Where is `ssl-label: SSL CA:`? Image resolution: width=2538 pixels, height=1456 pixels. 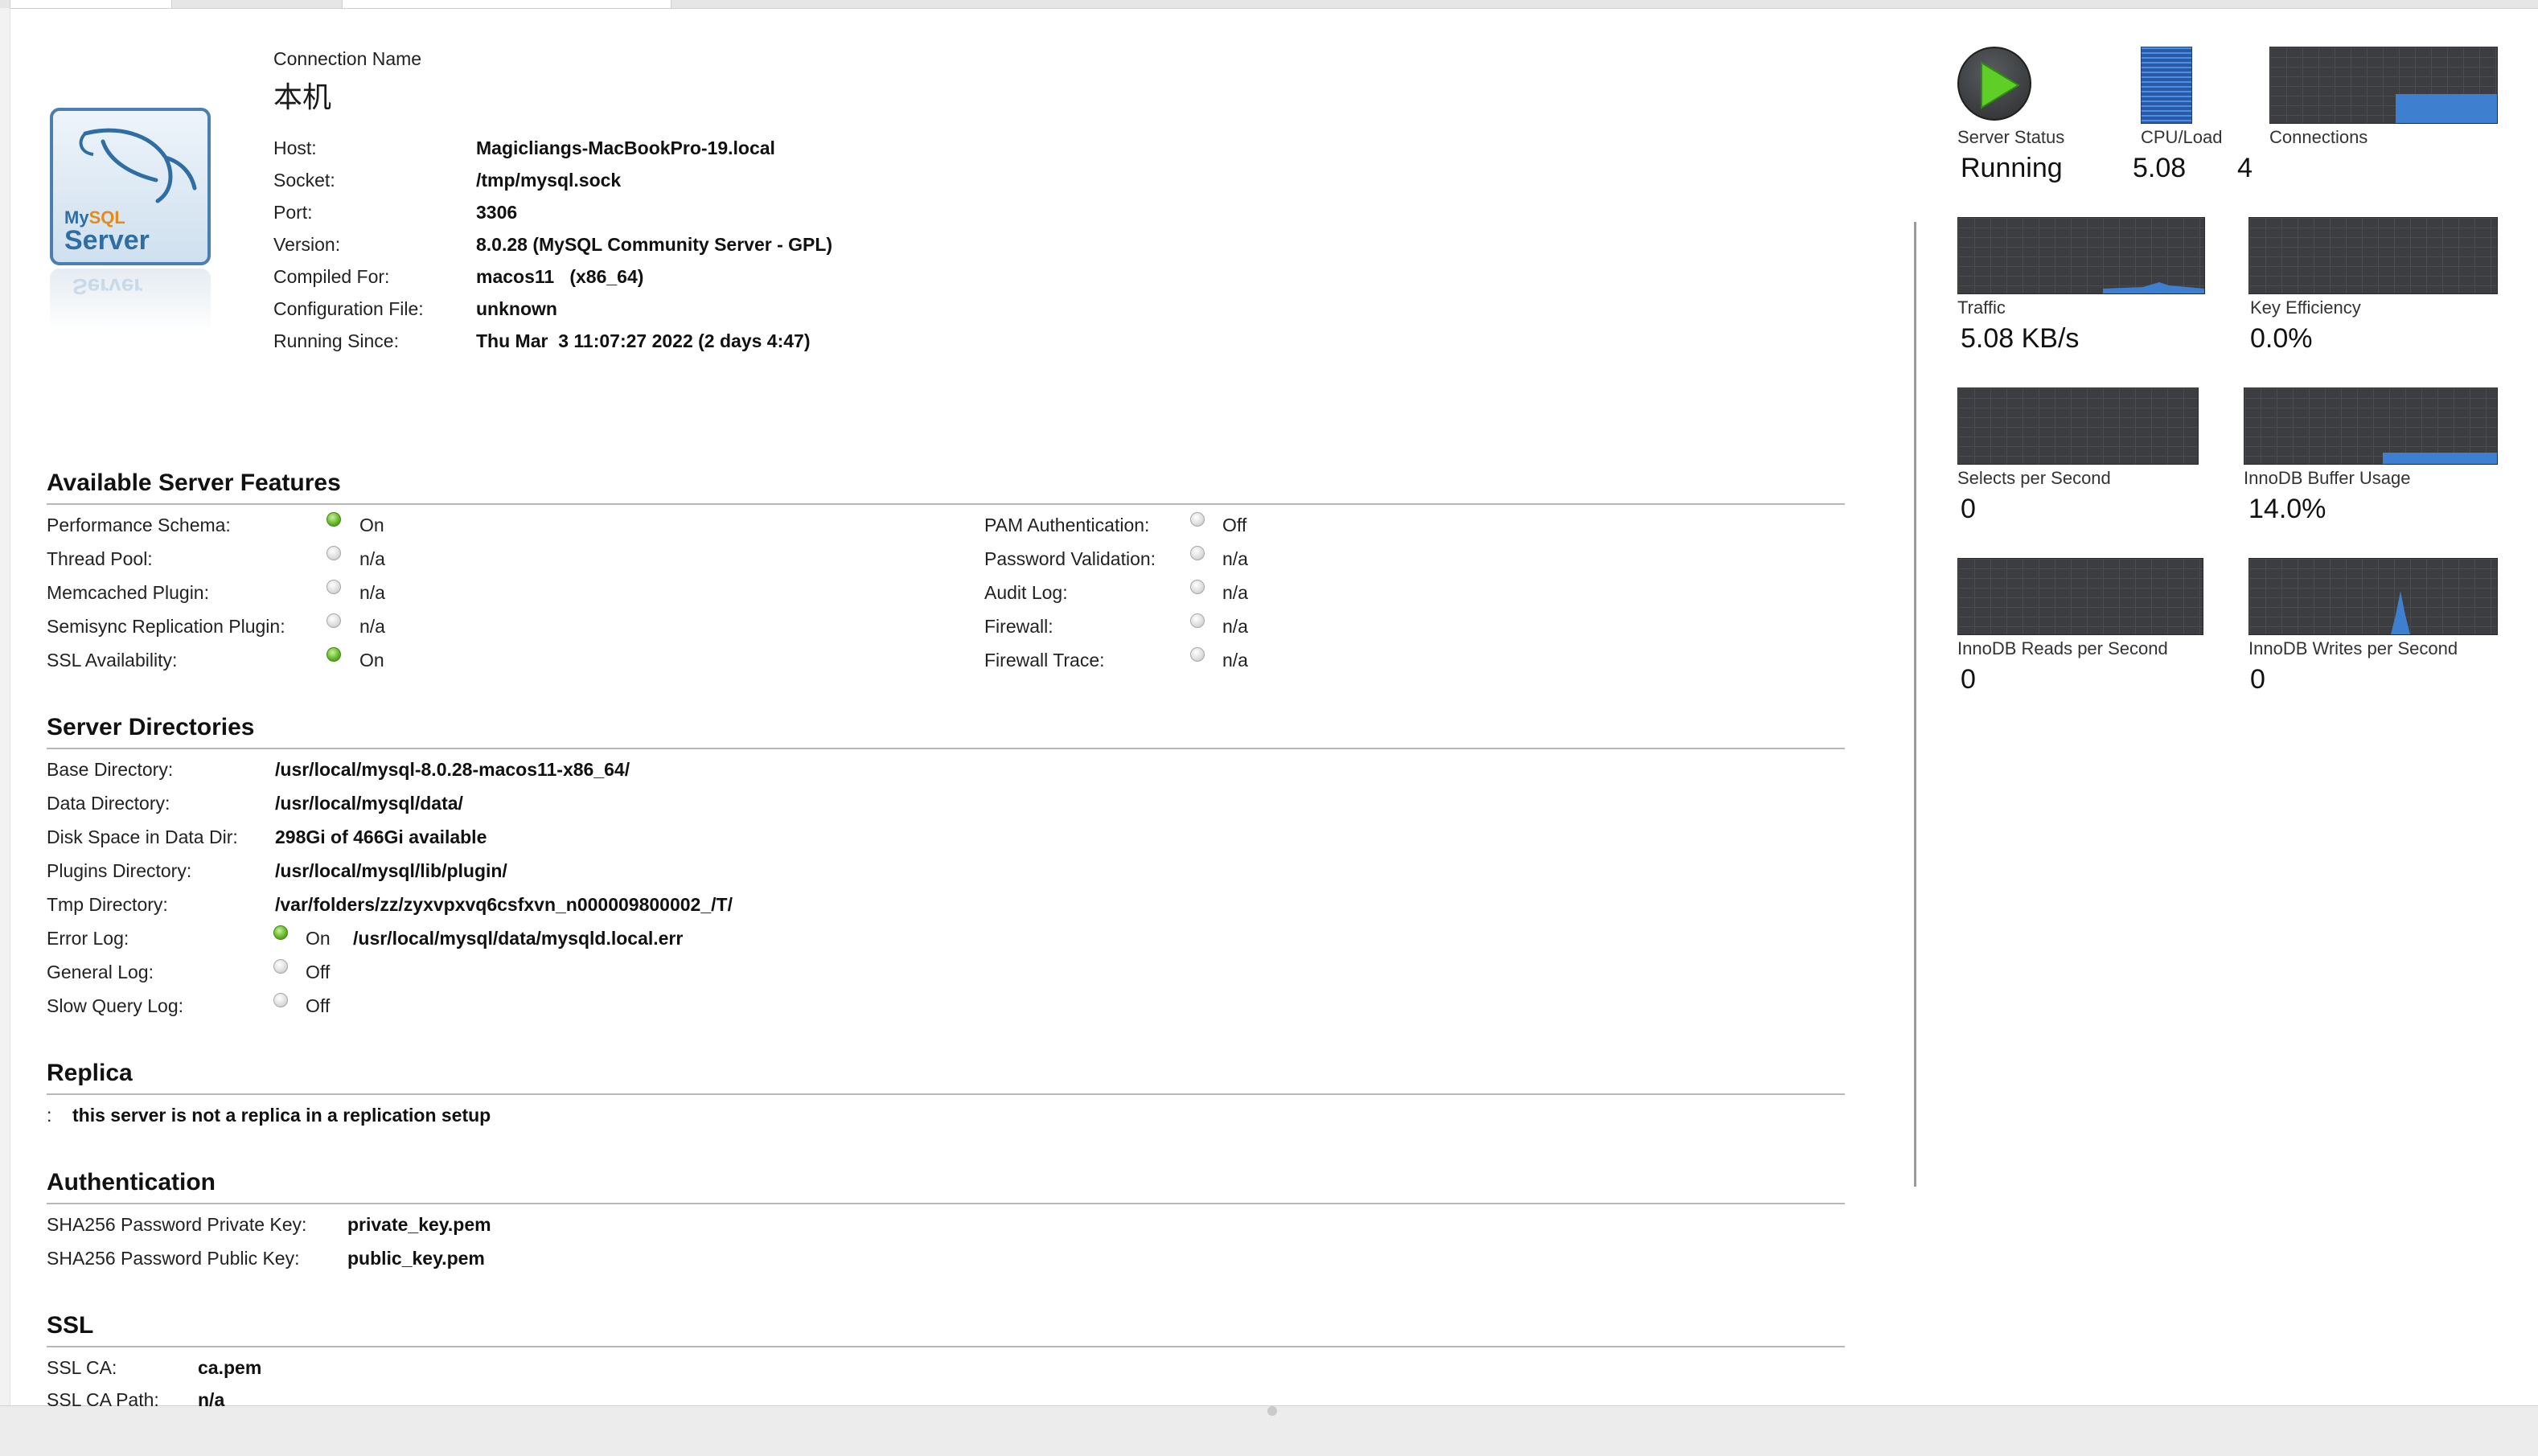
ssl-label: SSL CA: is located at coordinates (82, 1367).